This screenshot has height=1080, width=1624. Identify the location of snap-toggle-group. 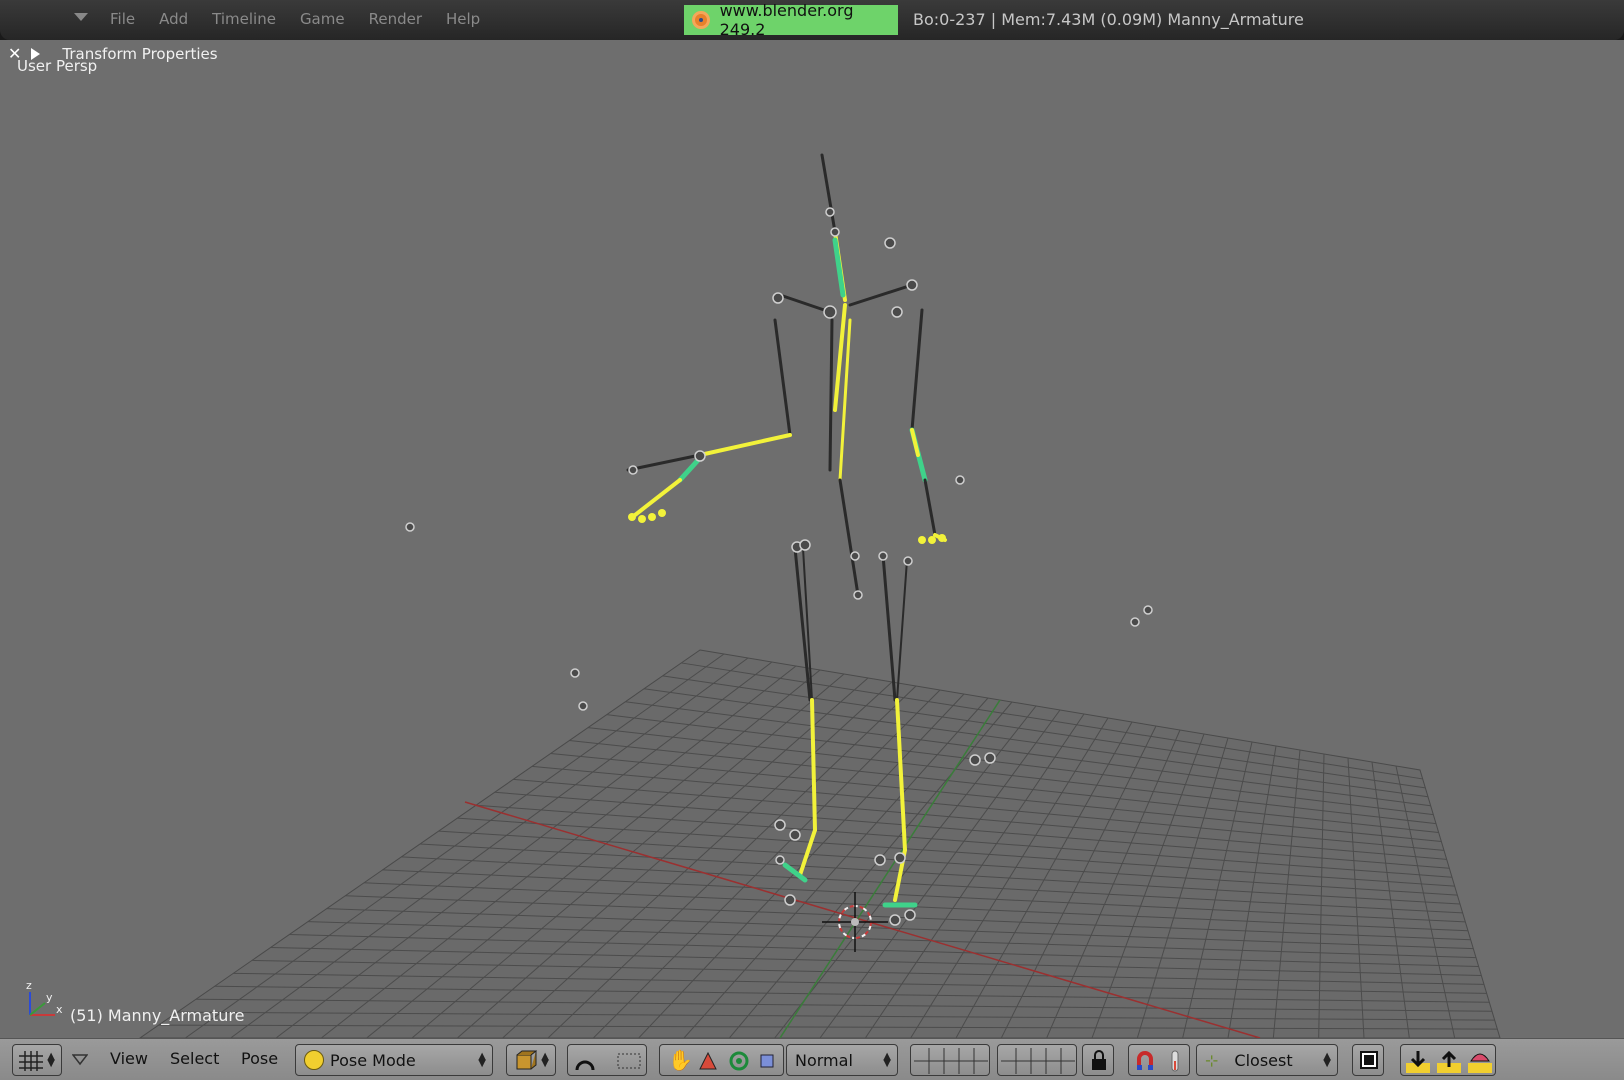
(1159, 1060).